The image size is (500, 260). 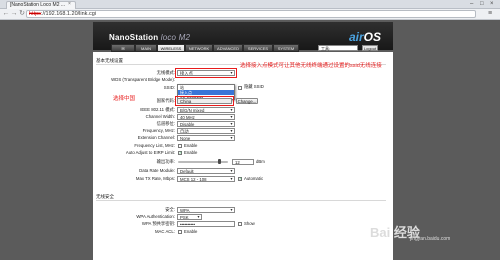 I want to click on channel-width-label: Channel Width:, so click(x=160, y=116).